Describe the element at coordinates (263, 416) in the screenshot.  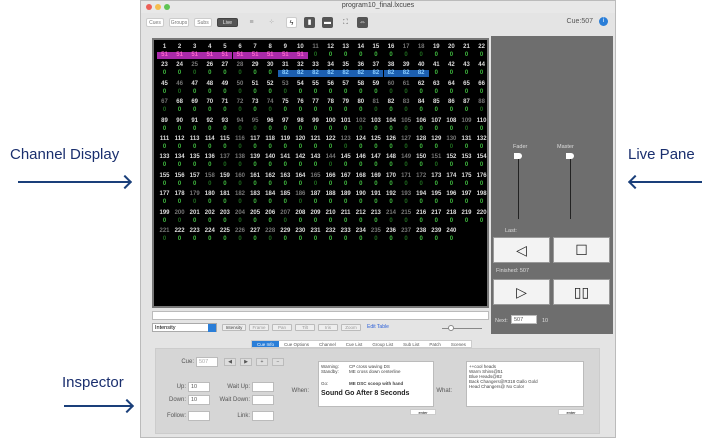
I see `link-input` at that location.